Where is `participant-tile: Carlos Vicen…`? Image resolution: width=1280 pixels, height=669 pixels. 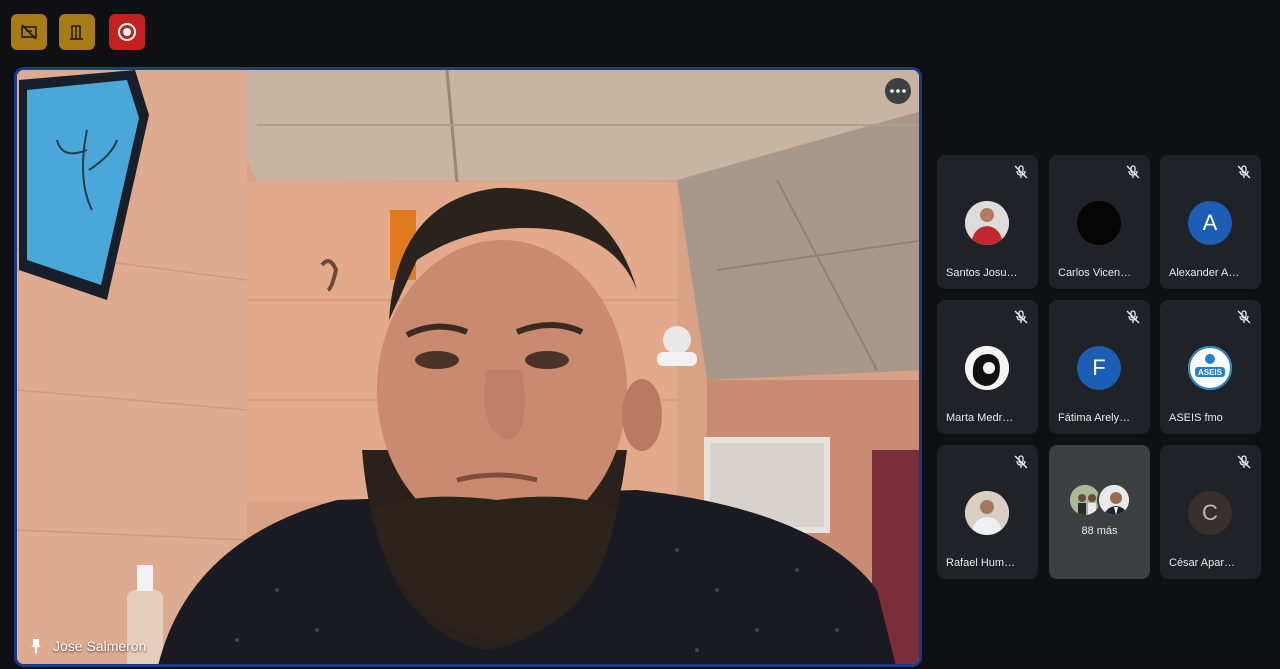 participant-tile: Carlos Vicen… is located at coordinates (1099, 222).